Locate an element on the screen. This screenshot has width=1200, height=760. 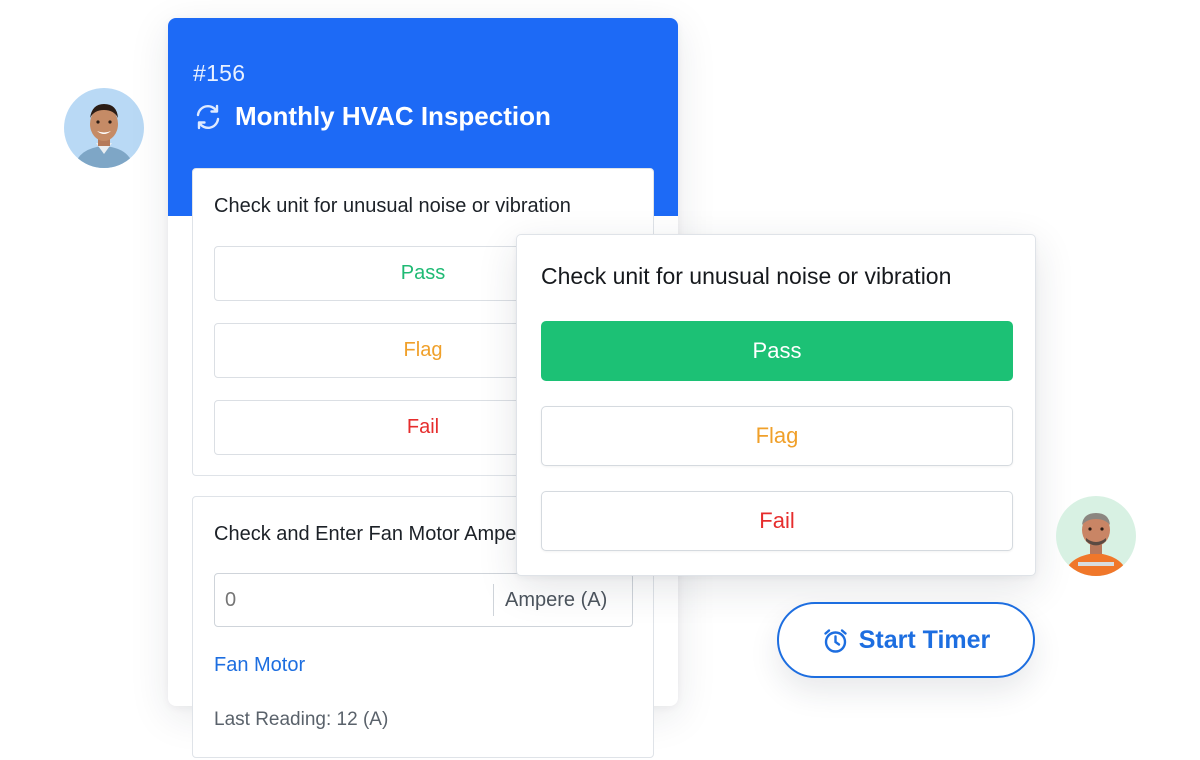
fan-motor-link: Fan Motor is located at coordinates (259, 665).